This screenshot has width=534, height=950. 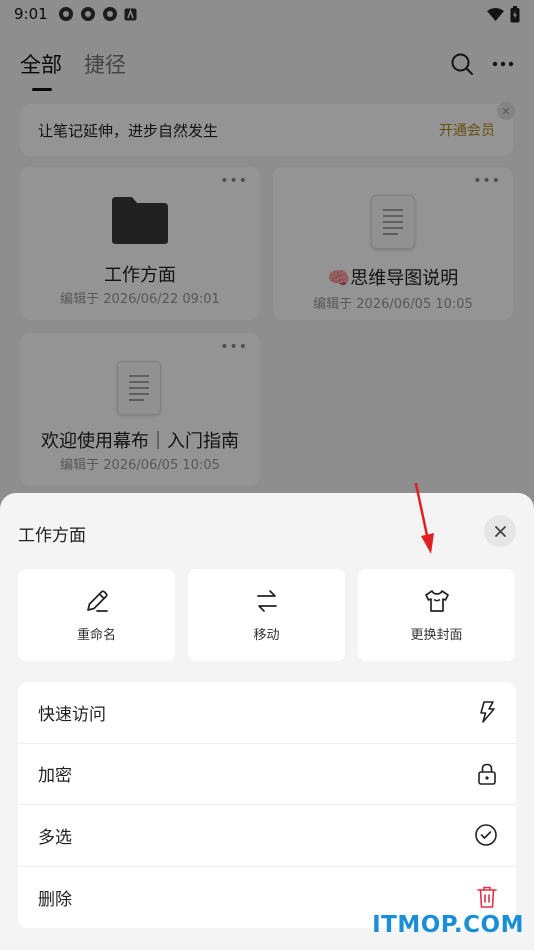 What do you see at coordinates (266, 635) in the screenshot?
I see `move-label: 移动` at bounding box center [266, 635].